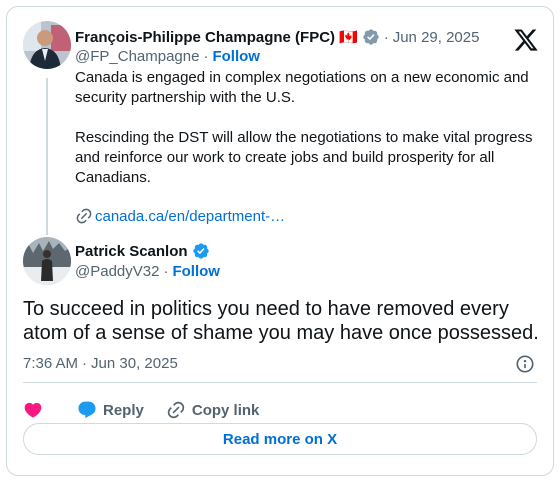 The width and height of the screenshot is (560, 482). I want to click on main-tweet-timestamp: 7:36 AM · Jun 30, 2025, so click(100, 363).